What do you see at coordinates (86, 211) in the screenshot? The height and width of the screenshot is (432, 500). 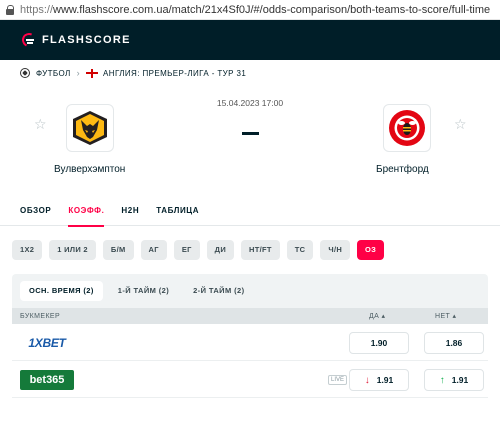 I see `tab-odds: КОЭФФ.` at bounding box center [86, 211].